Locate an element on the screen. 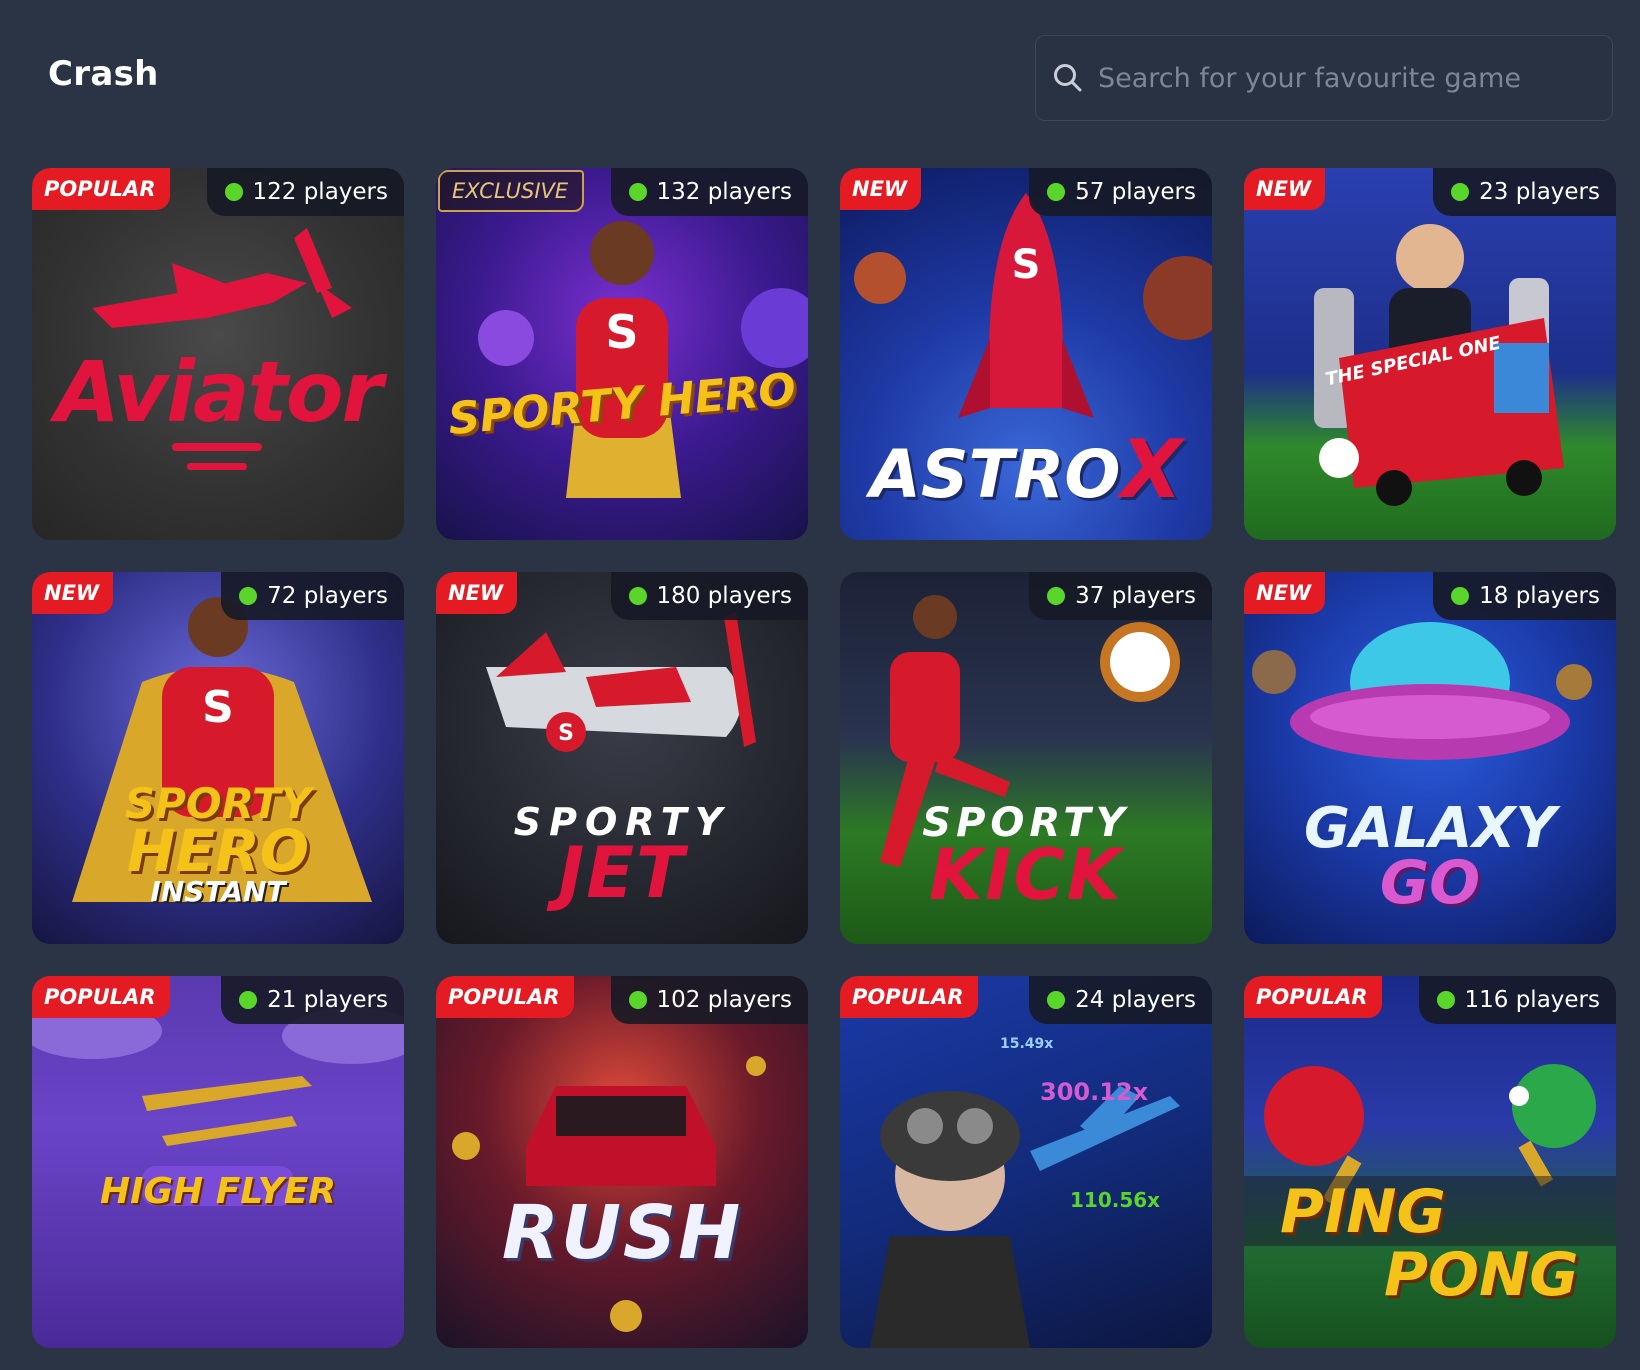  game-logo: GALAXY GO is located at coordinates (1430, 857).